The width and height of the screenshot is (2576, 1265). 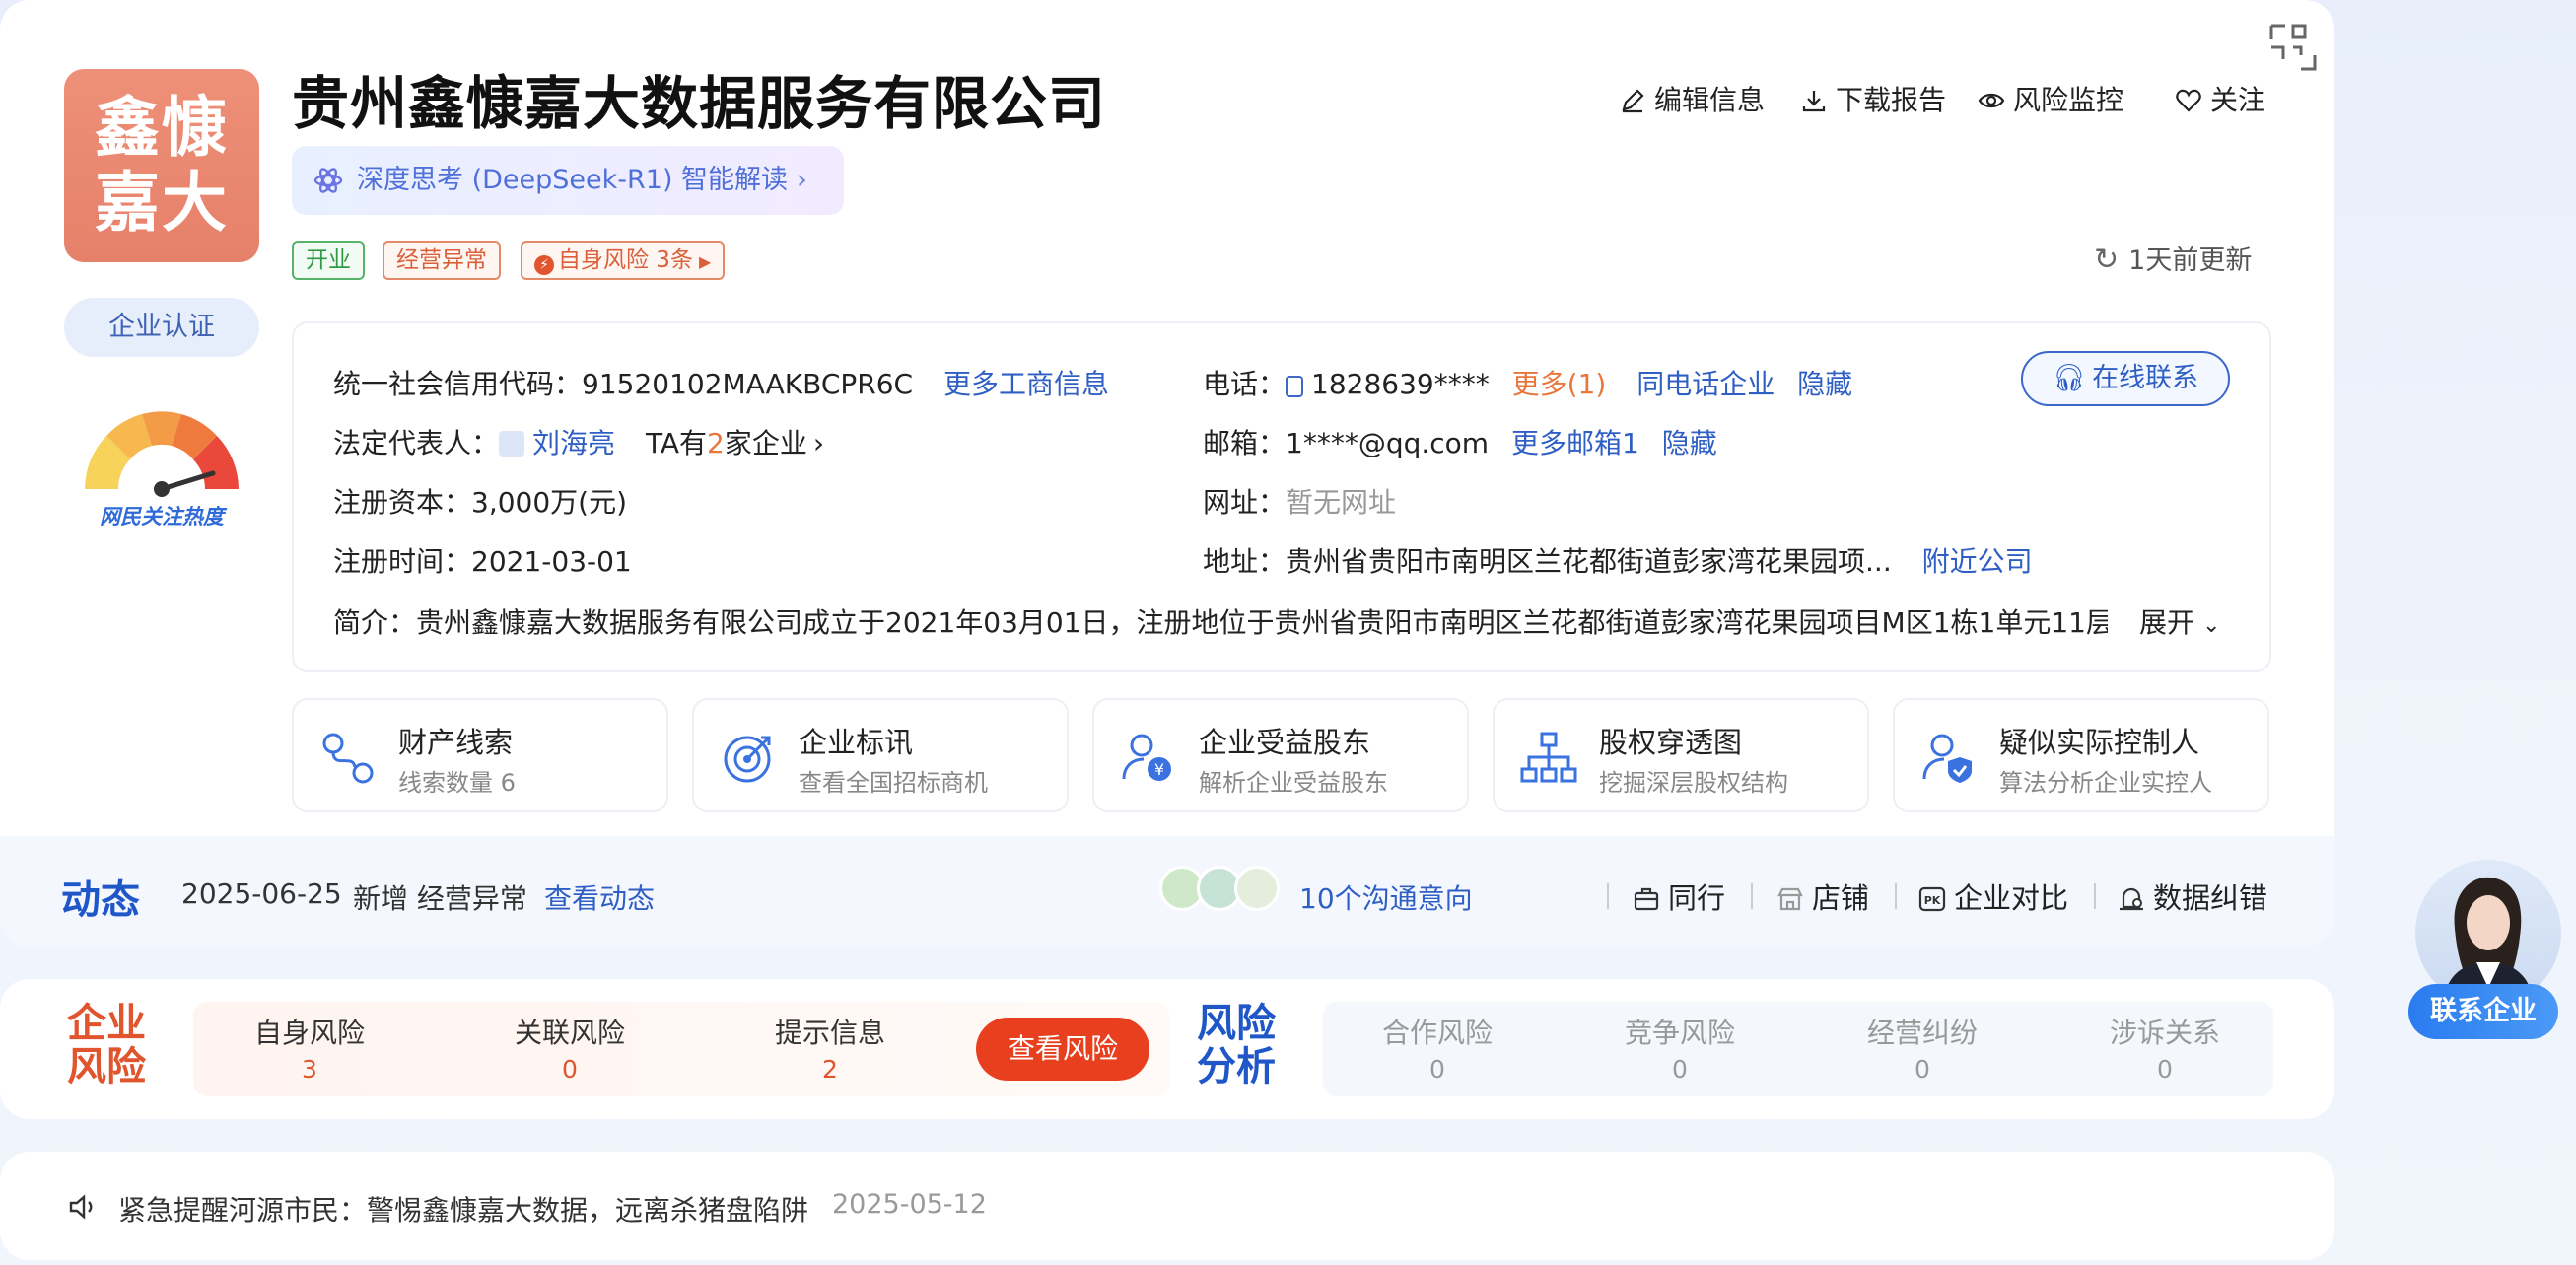 I want to click on heart-icon, so click(x=2189, y=100).